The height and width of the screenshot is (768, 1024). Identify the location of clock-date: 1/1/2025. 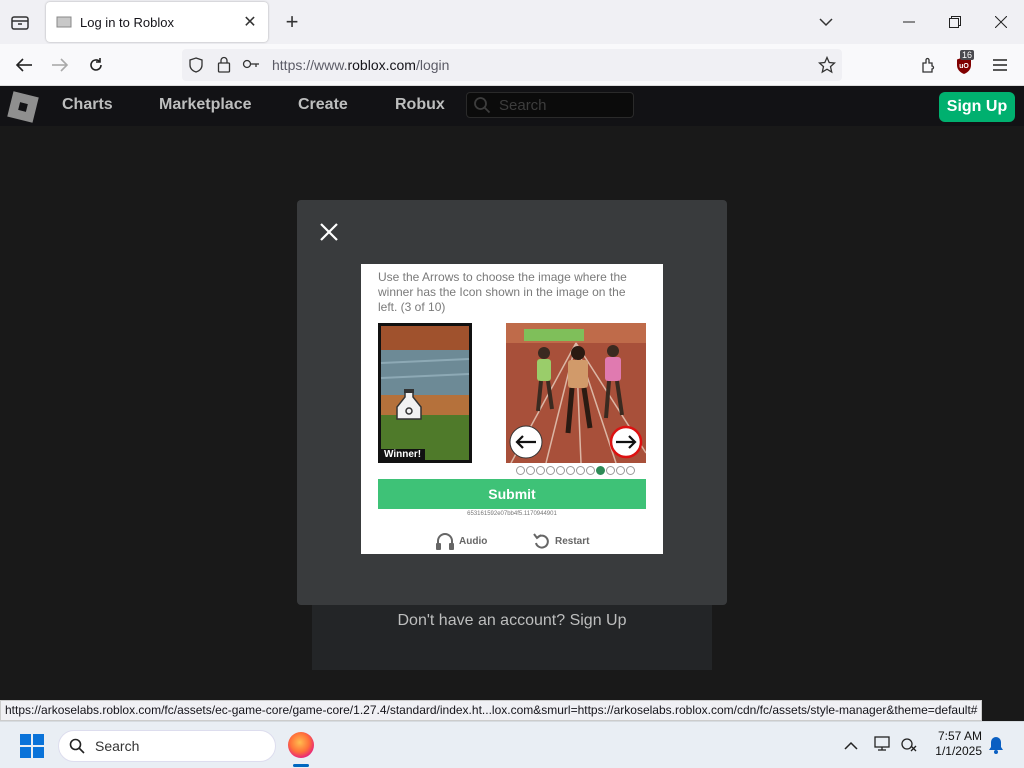
(958, 751).